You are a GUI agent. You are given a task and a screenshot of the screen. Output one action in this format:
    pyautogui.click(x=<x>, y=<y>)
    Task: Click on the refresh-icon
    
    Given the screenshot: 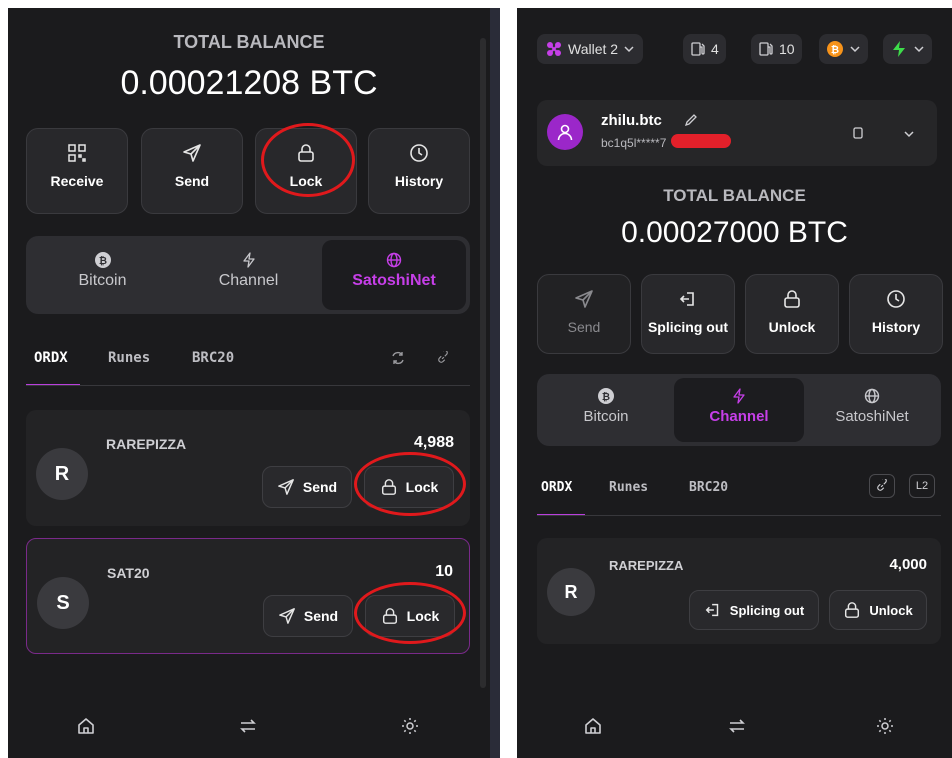 What is the action you would take?
    pyautogui.click(x=398, y=358)
    